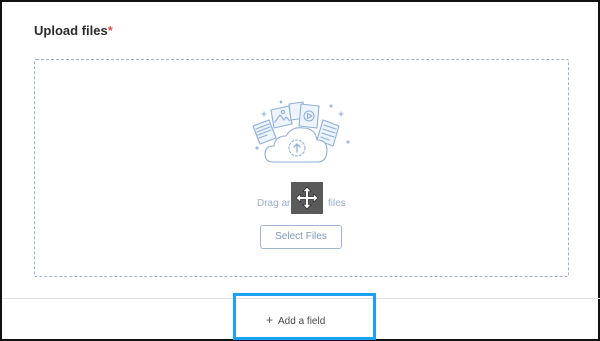 The width and height of the screenshot is (600, 341). What do you see at coordinates (274, 203) in the screenshot?
I see `drag-hint-left: Drag ar` at bounding box center [274, 203].